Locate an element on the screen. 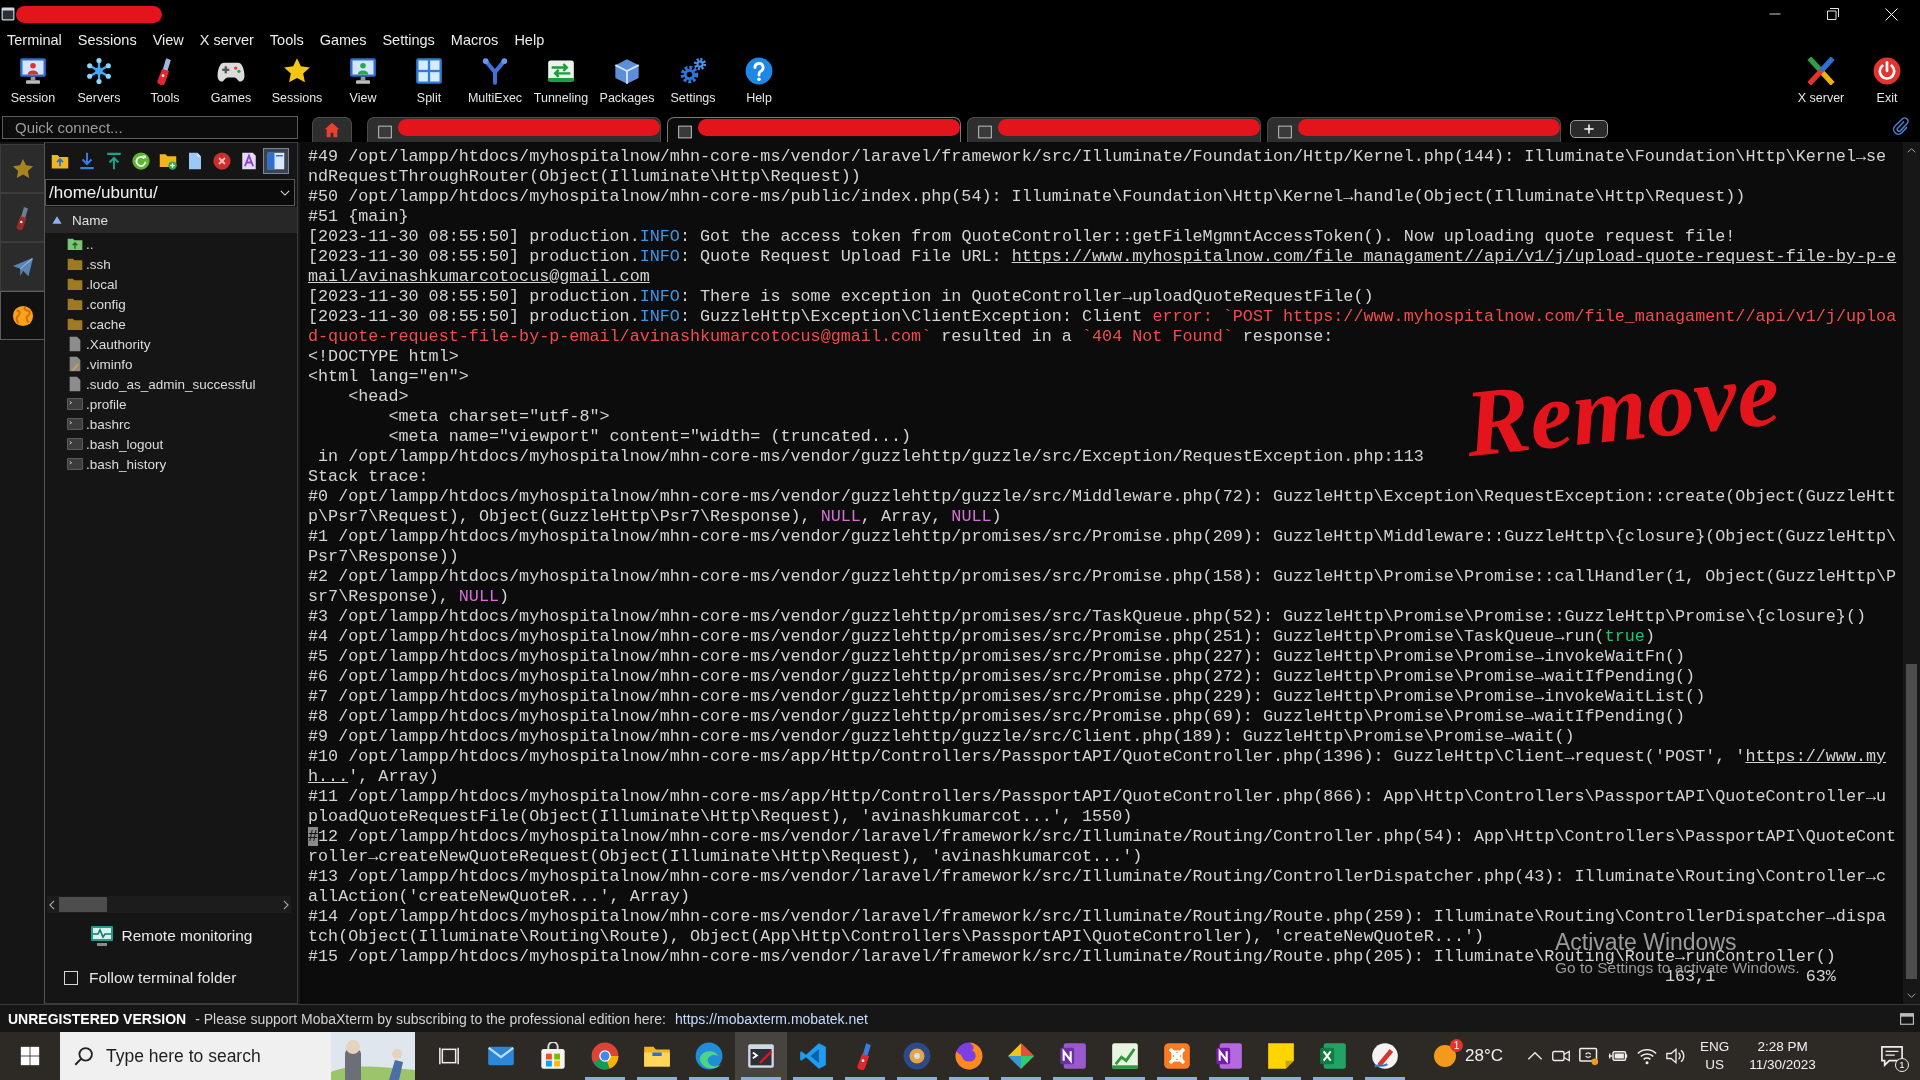  code-icon is located at coordinates (813, 1056).